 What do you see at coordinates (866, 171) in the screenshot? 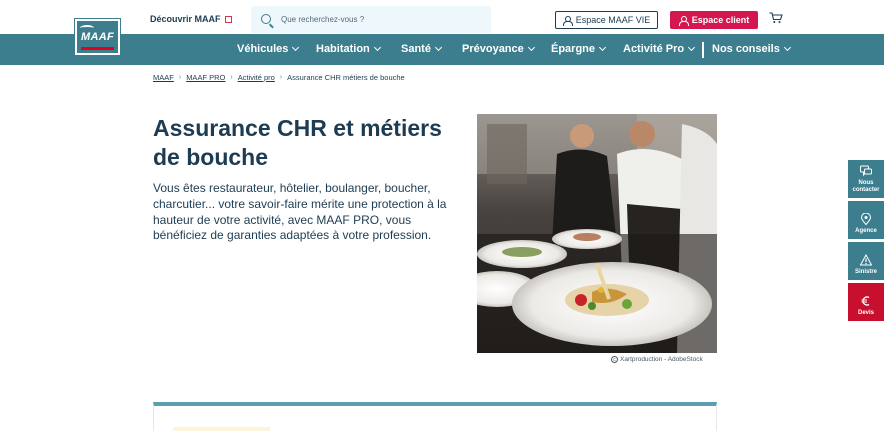
I see `chat-icon` at bounding box center [866, 171].